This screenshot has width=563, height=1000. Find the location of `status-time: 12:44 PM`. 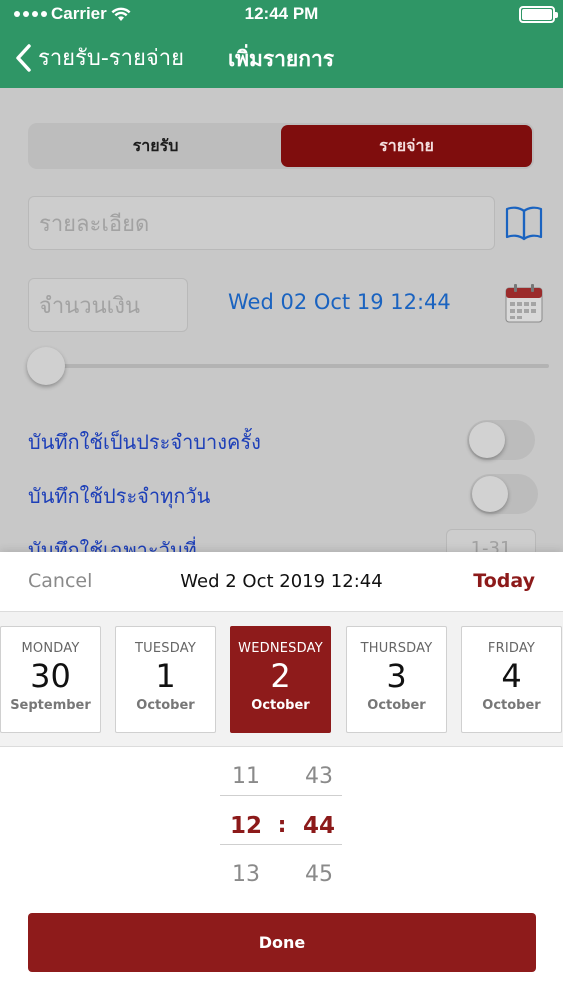

status-time: 12:44 PM is located at coordinates (281, 13).